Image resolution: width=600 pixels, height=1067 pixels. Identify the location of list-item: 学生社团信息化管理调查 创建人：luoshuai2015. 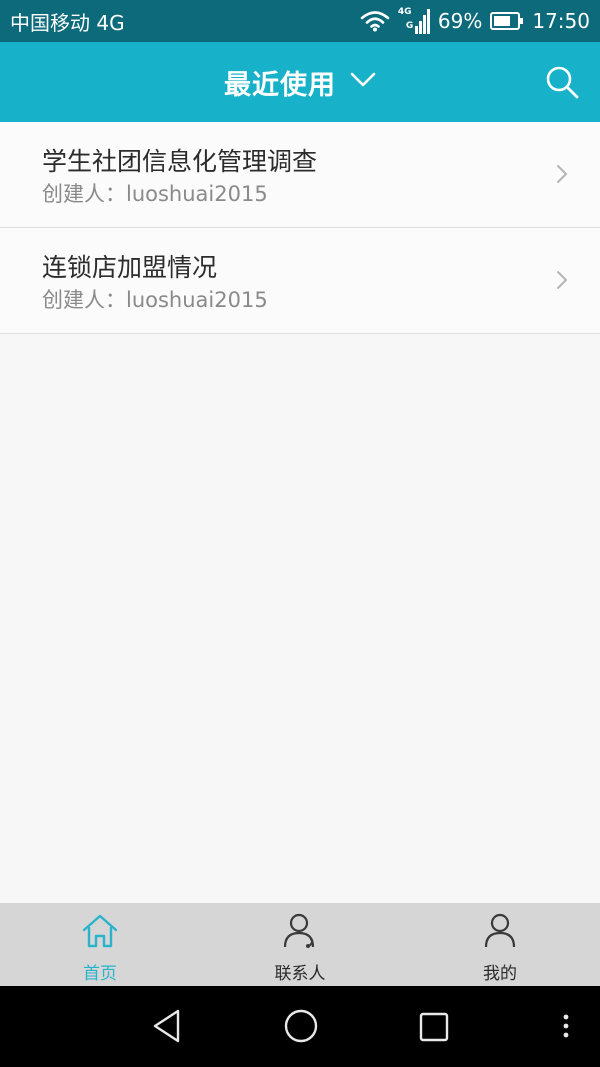
(300, 175).